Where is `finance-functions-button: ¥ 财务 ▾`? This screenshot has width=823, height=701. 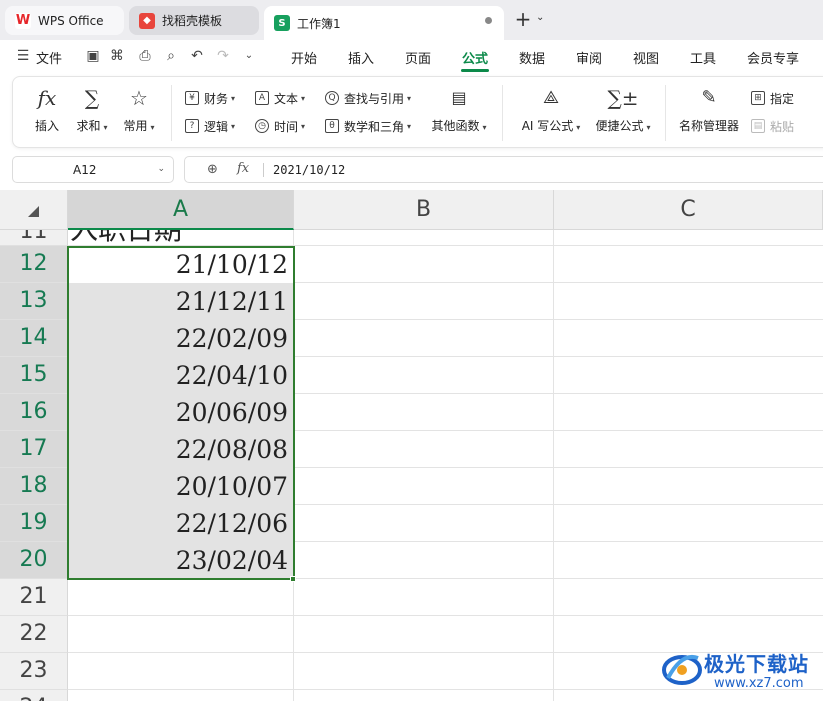
finance-functions-button: ¥ 财务 ▾ is located at coordinates (210, 98).